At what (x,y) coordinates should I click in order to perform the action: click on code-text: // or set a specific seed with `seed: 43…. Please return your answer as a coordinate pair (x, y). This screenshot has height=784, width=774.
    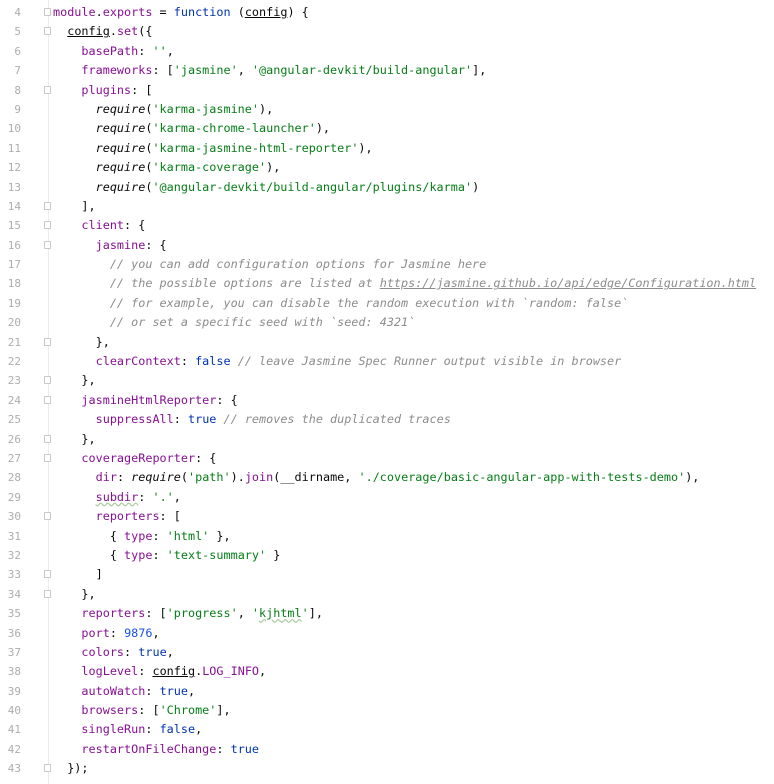
    Looking at the image, I should click on (234, 322).